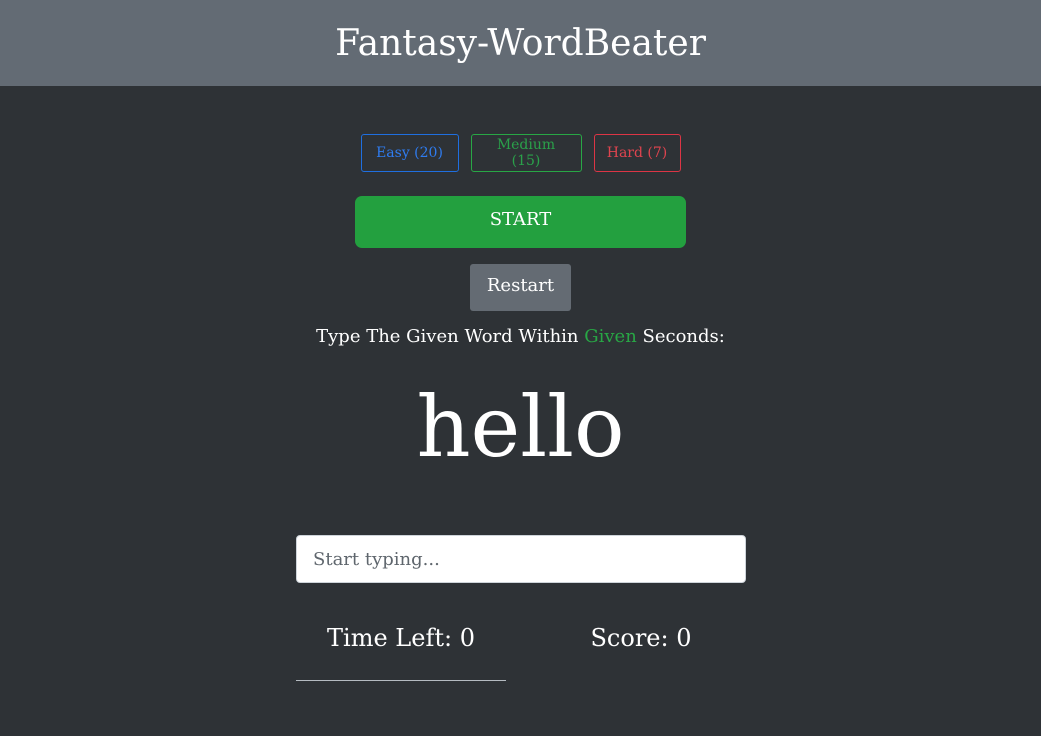  Describe the element at coordinates (467, 638) in the screenshot. I see `time-left-value: 0` at that location.